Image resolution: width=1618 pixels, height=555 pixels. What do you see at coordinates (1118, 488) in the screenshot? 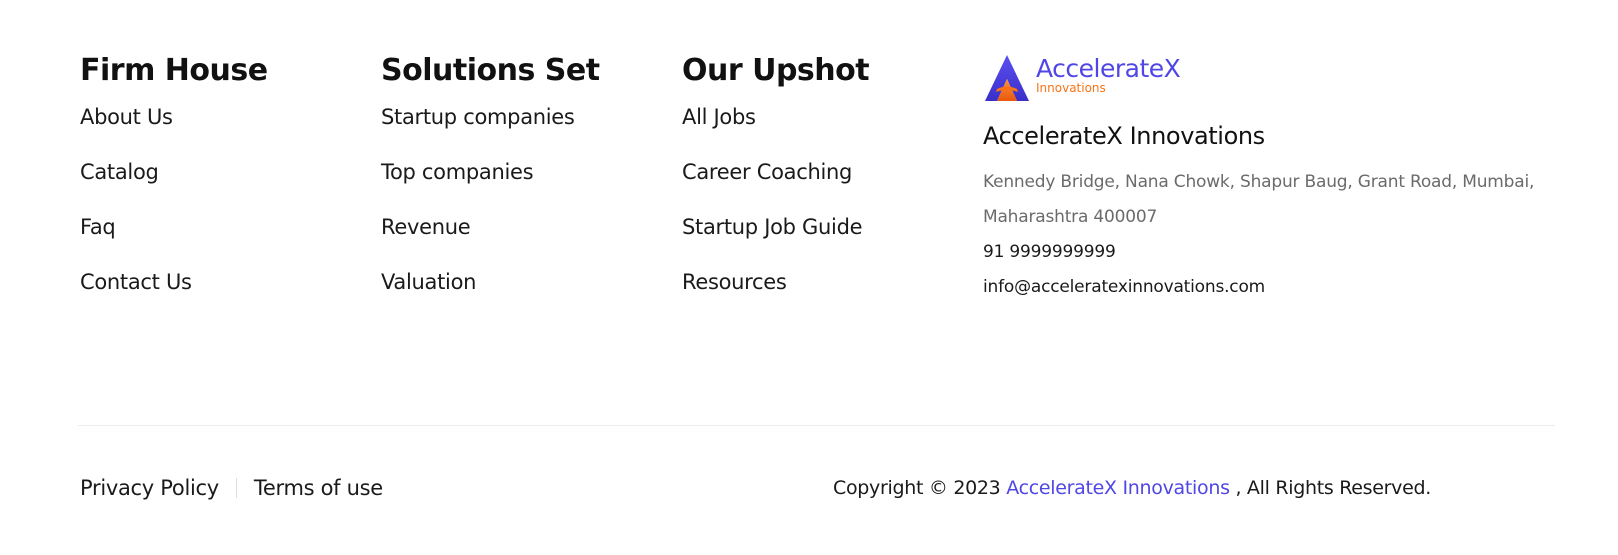
I see `copyright-brand-link: AccelerateX Innovations` at bounding box center [1118, 488].